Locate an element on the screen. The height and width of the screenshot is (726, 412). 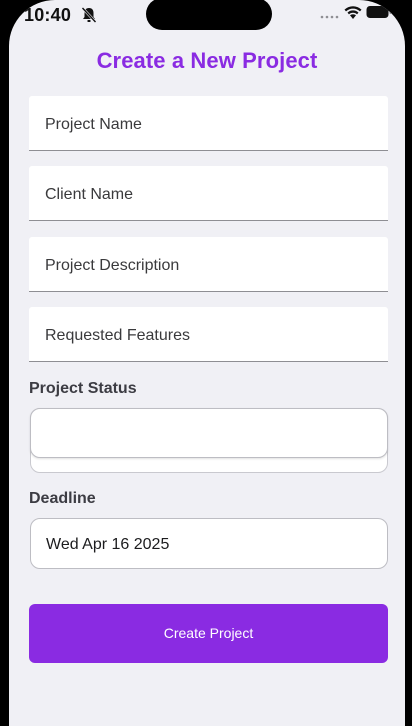
project-name-placeholder: Project Name is located at coordinates (93, 124).